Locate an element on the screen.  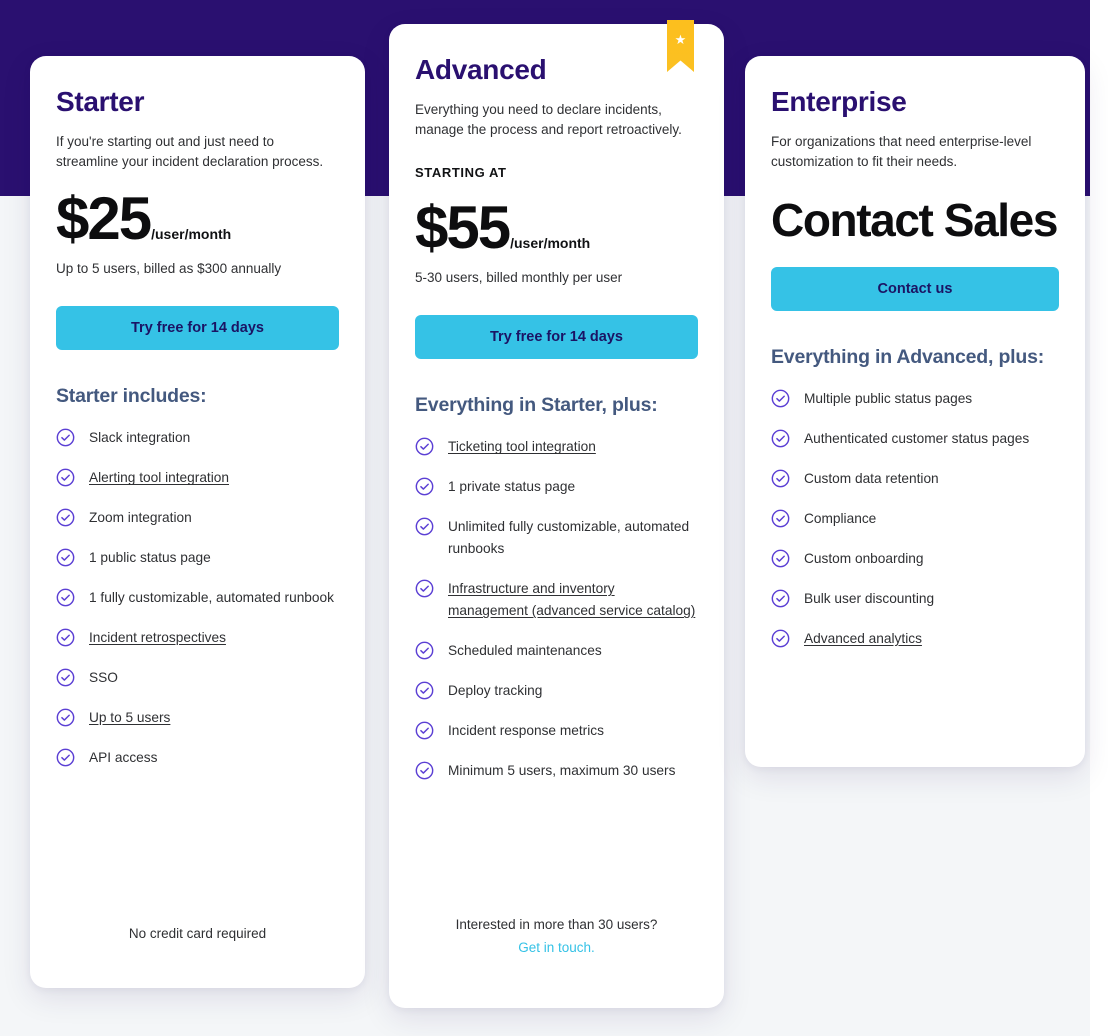
feature-item: Authenticated customer status pages is located at coordinates (915, 439).